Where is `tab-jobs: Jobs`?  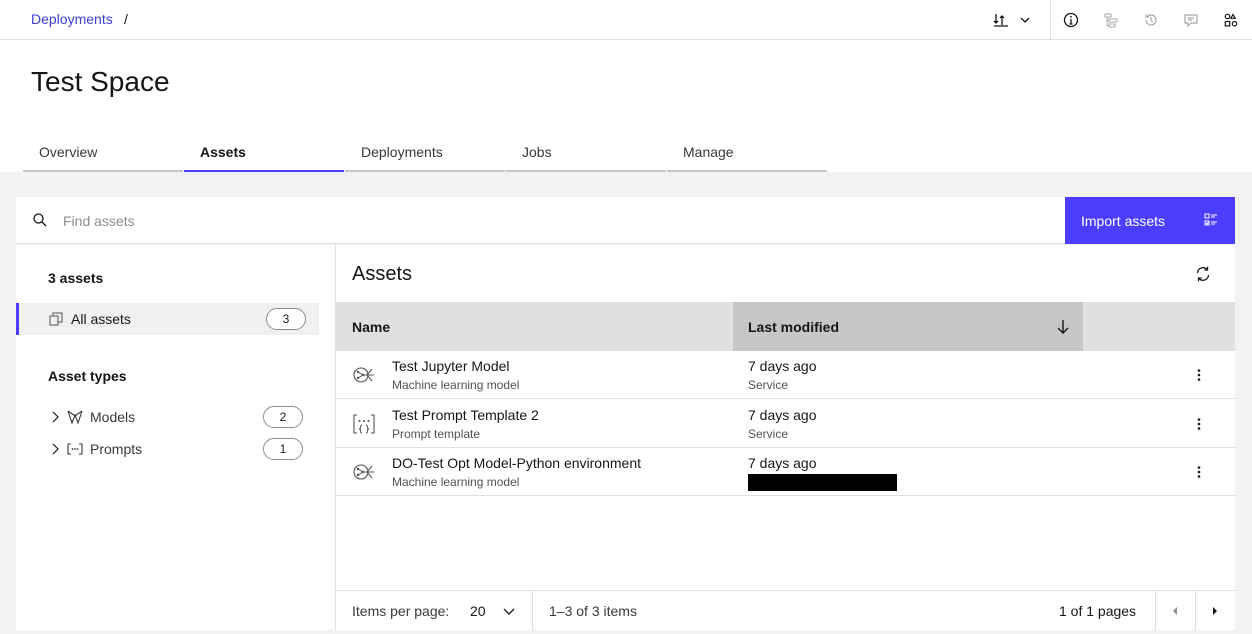 tab-jobs: Jobs is located at coordinates (586, 154).